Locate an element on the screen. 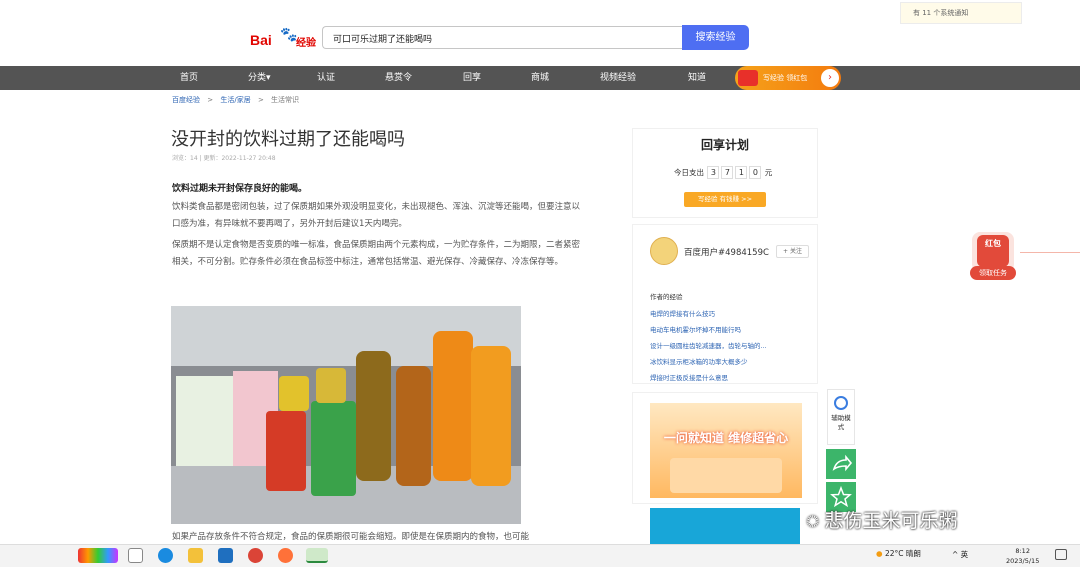 This screenshot has width=1080, height=567. baidu-jingyan-logo: Bai 🐾 经验 is located at coordinates (285, 40).